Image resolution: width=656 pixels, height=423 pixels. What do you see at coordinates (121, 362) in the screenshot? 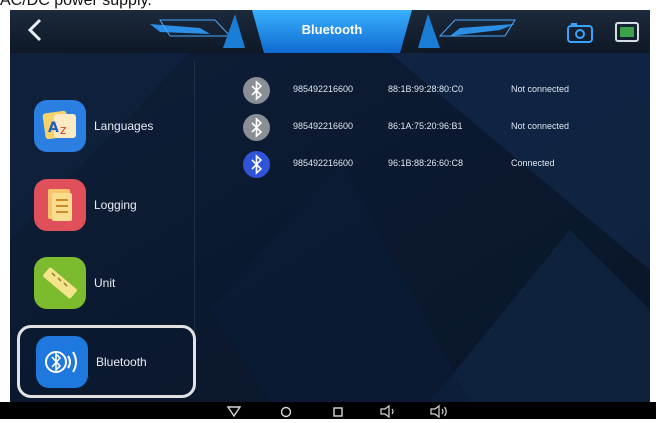
I see `sidebar-item-label: Bluetooth` at bounding box center [121, 362].